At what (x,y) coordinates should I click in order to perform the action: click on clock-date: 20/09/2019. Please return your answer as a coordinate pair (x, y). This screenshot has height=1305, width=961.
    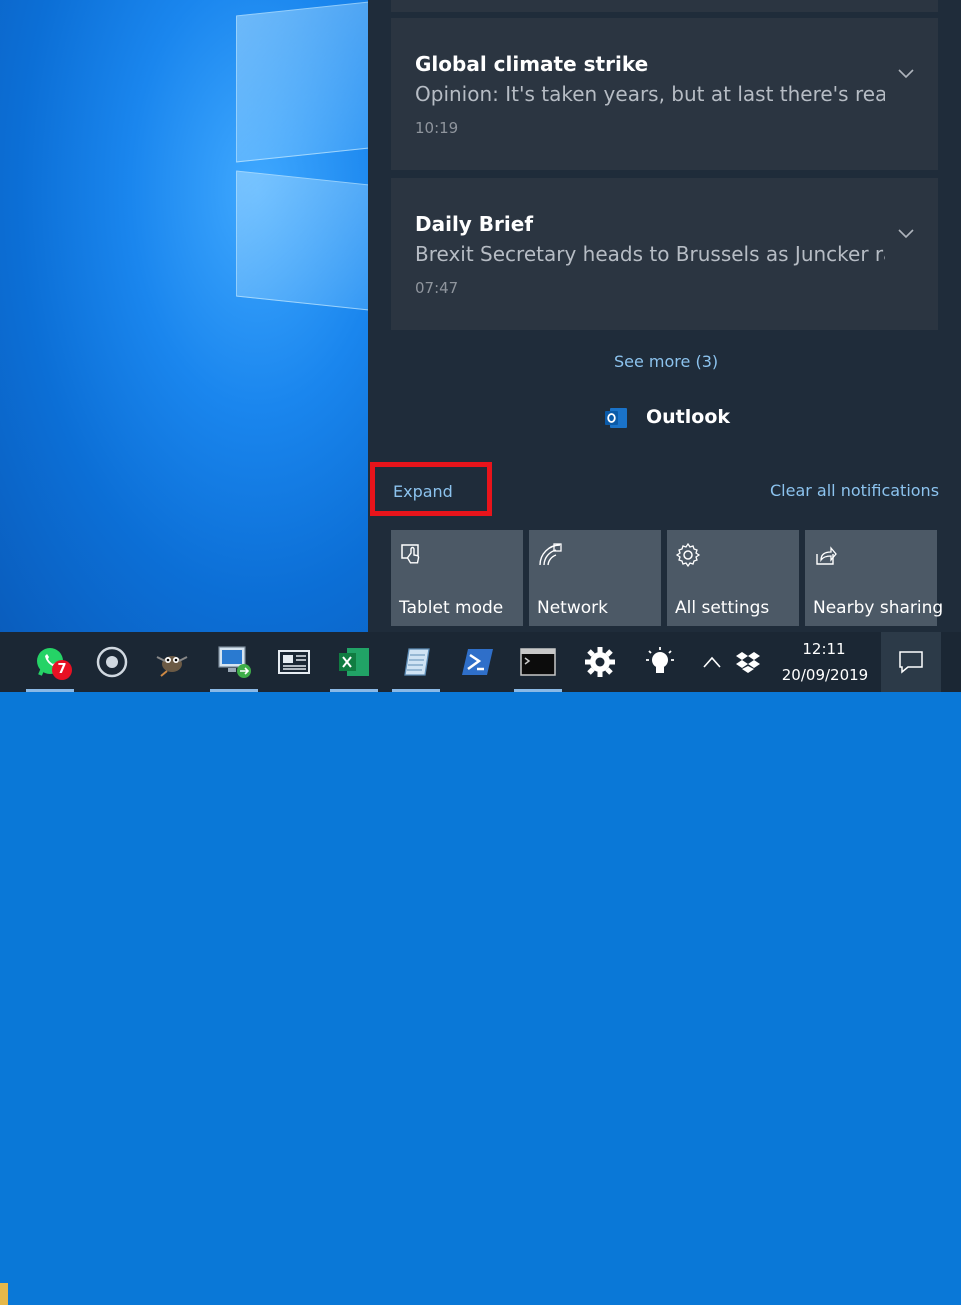
    Looking at the image, I should click on (825, 675).